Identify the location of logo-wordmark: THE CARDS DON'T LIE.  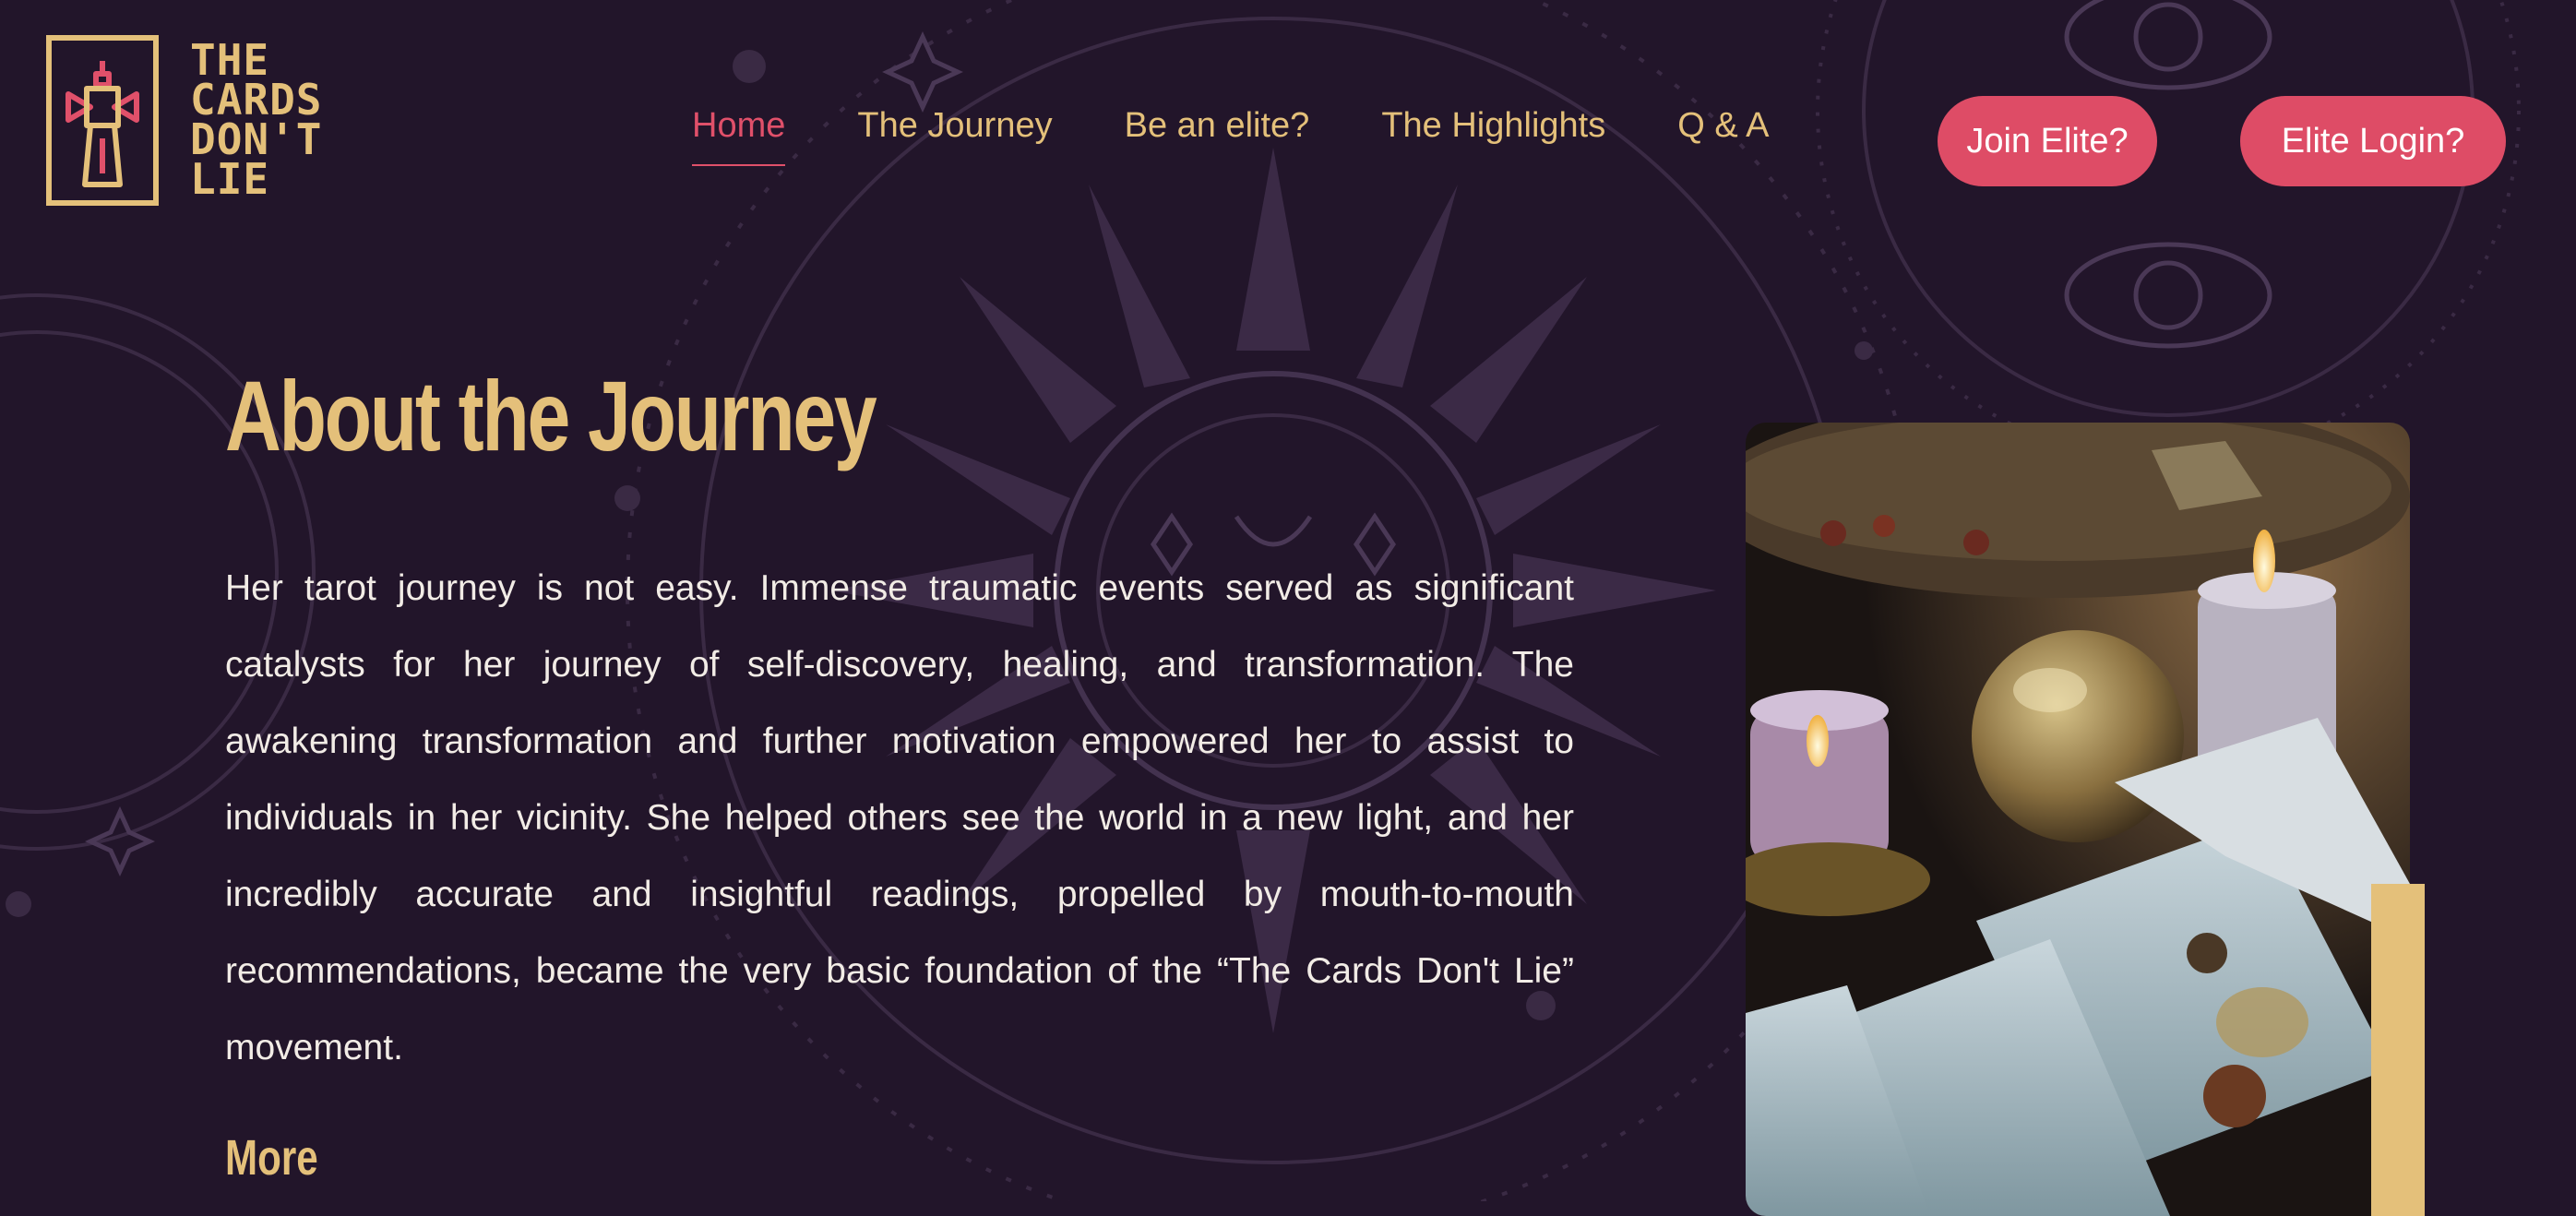
(264, 121).